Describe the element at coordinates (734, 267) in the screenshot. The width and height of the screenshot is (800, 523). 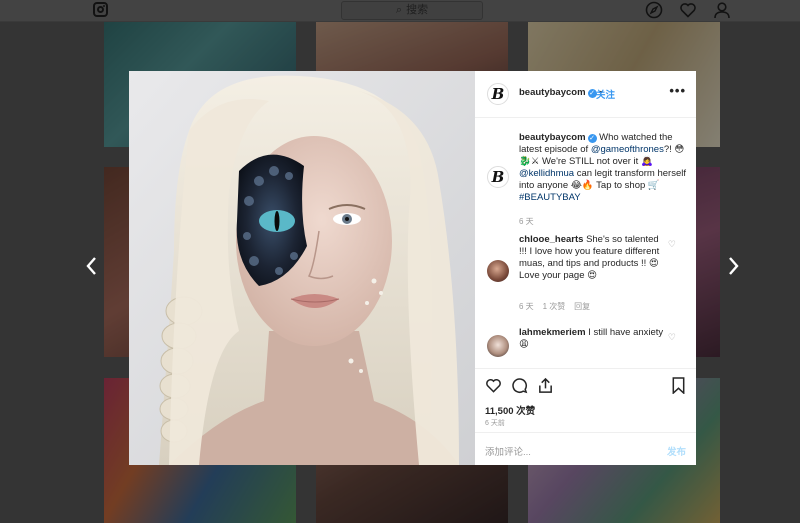
I see `next-post-arrow-icon` at that location.